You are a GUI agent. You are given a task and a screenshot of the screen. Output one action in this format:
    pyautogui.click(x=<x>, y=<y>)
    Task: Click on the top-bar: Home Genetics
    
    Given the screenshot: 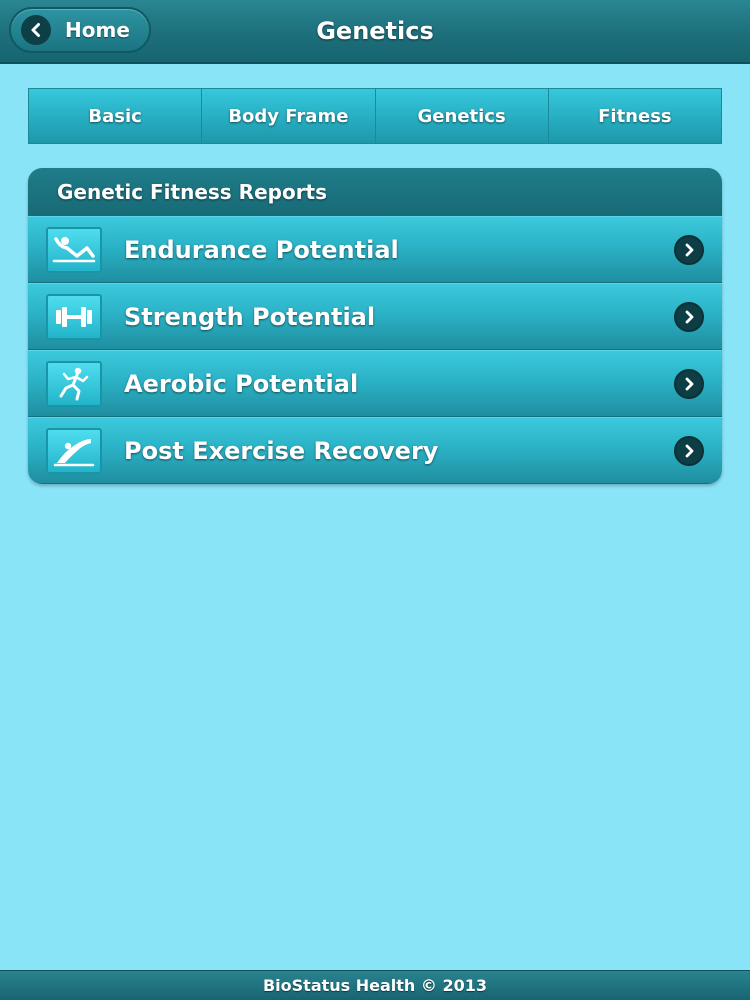 What is the action you would take?
    pyautogui.click(x=375, y=32)
    